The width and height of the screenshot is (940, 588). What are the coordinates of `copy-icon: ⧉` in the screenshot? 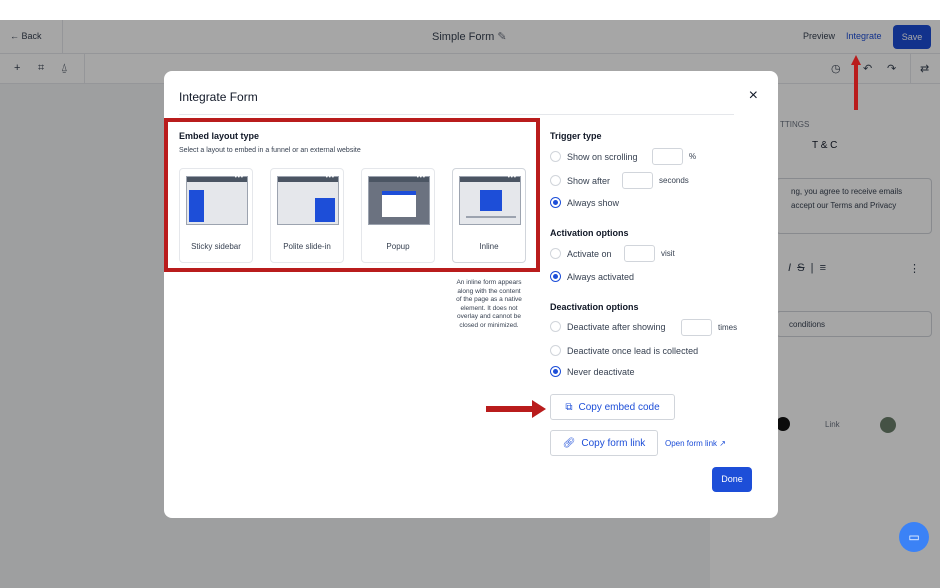 It's located at (569, 407).